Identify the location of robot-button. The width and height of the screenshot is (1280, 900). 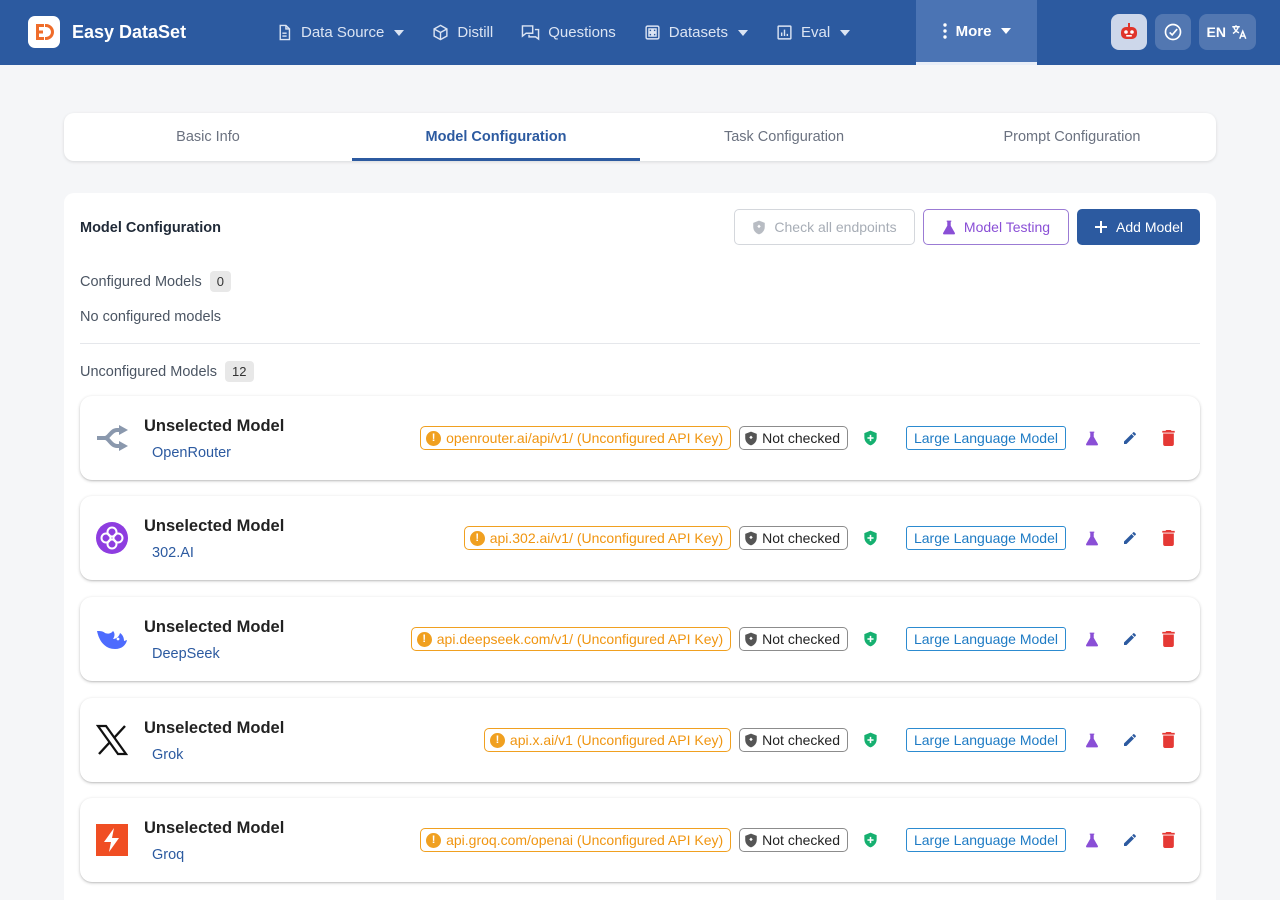
(1128, 32).